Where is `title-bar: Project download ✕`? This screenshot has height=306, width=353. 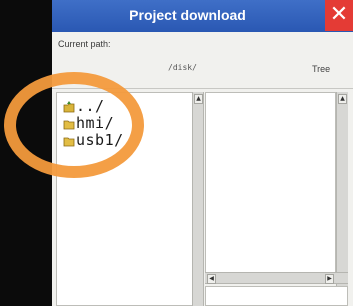
title-bar: Project download ✕ is located at coordinates (202, 16).